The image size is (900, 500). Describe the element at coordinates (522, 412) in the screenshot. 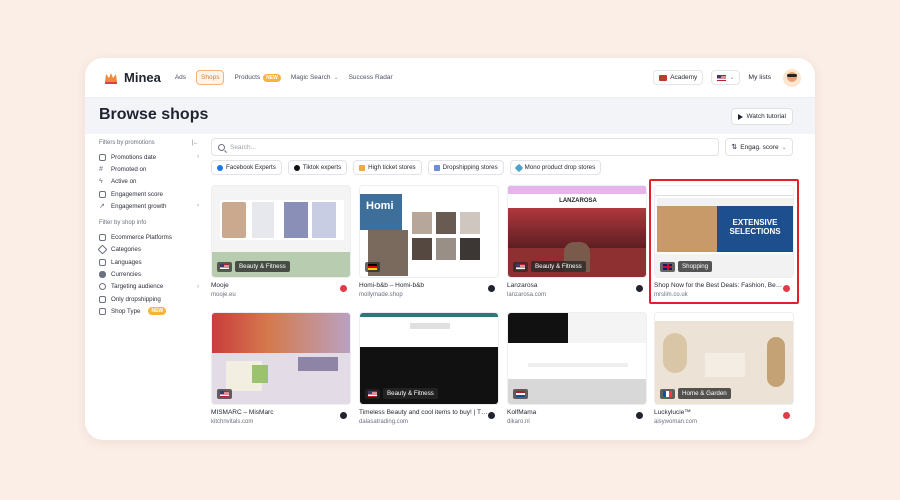

I see `shop-name: KolfMama` at that location.